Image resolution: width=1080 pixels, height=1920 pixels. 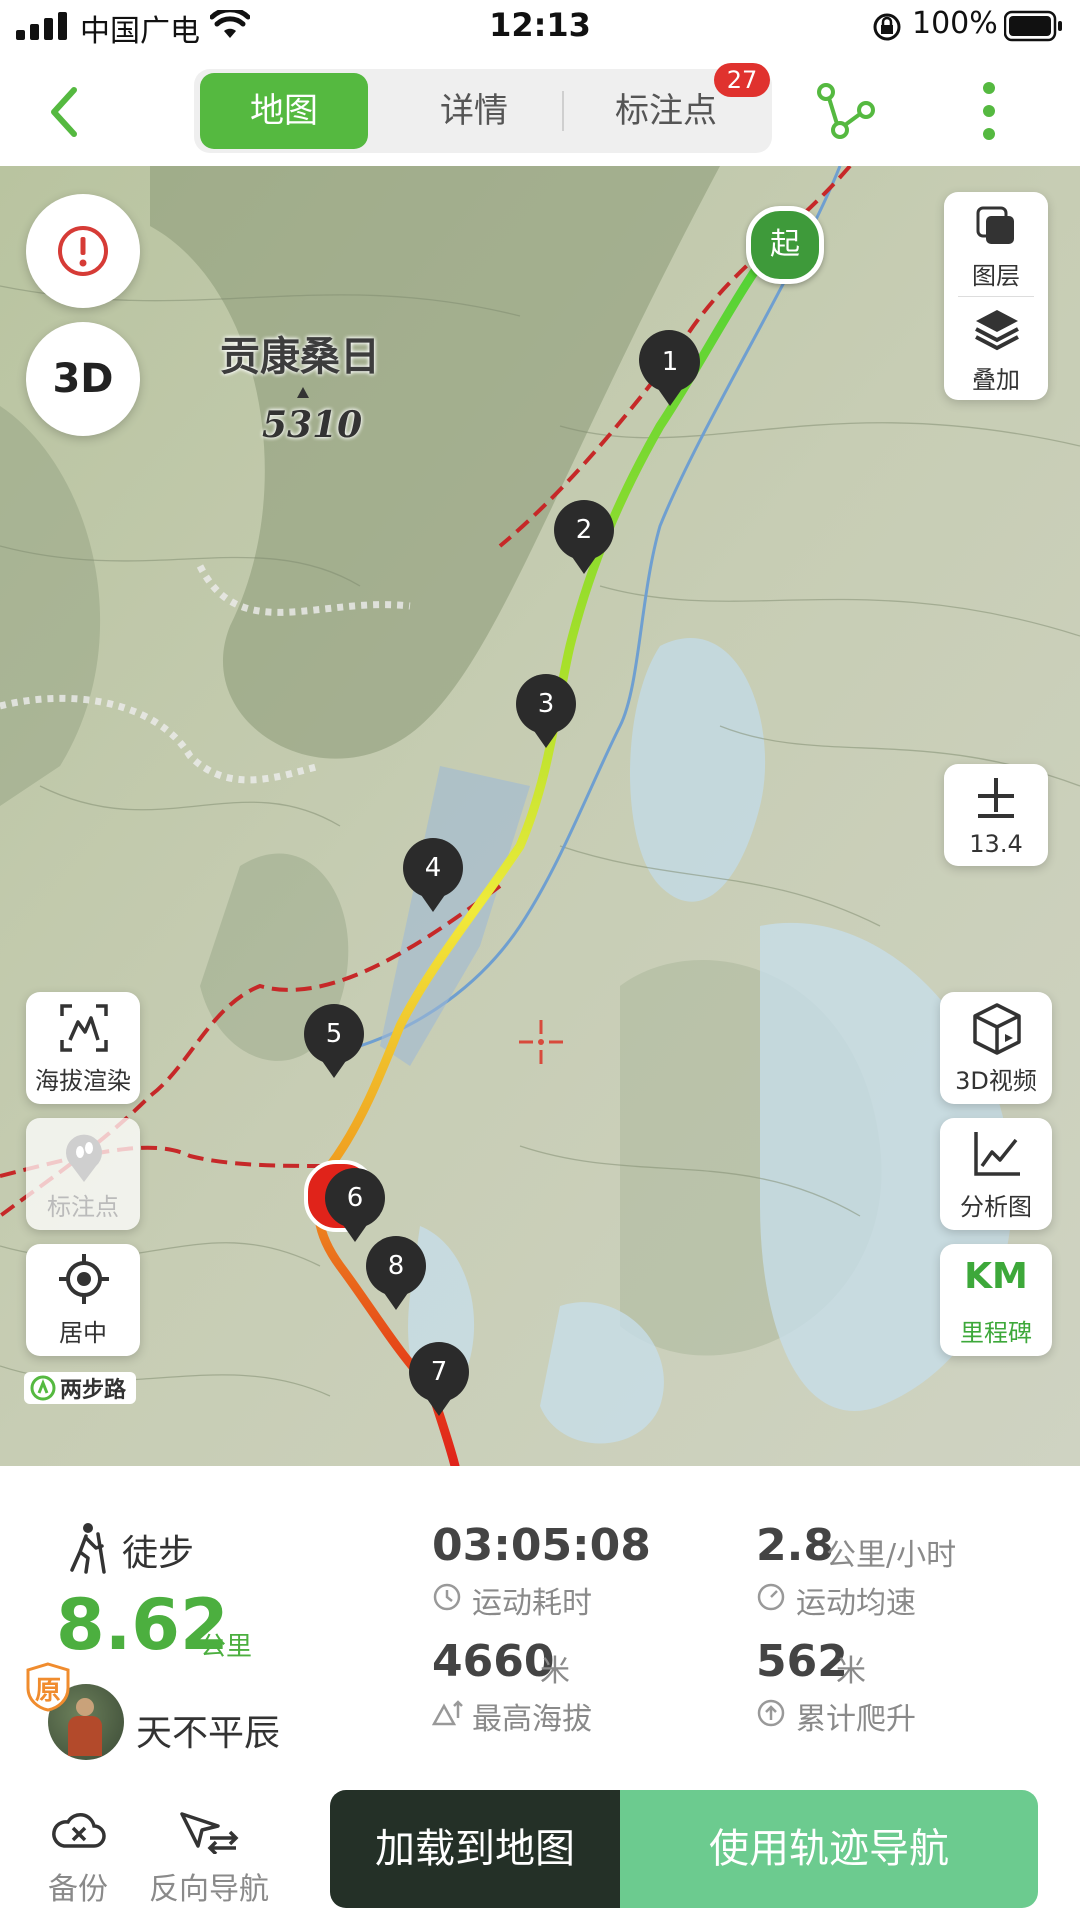 I want to click on load-to-map-button: 加载到地图, so click(x=475, y=1849).